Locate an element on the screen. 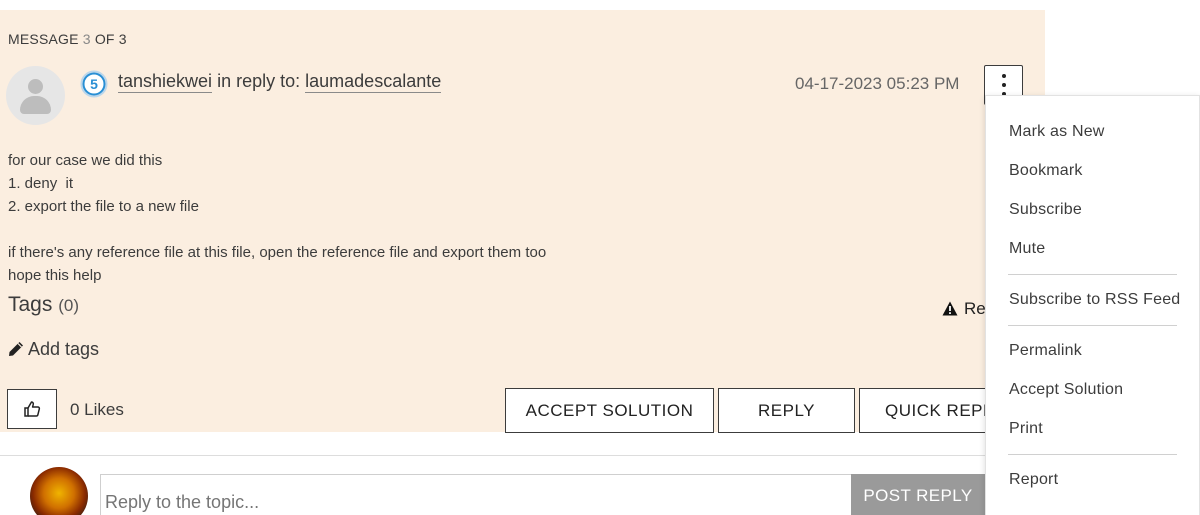 The width and height of the screenshot is (1200, 515). pencil-icon is located at coordinates (16, 349).